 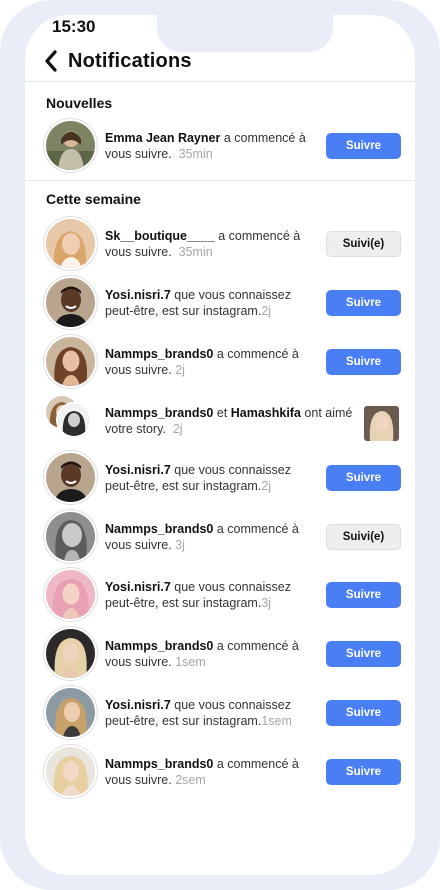 What do you see at coordinates (162, 138) in the screenshot?
I see `username: Emma Jean Rayner` at bounding box center [162, 138].